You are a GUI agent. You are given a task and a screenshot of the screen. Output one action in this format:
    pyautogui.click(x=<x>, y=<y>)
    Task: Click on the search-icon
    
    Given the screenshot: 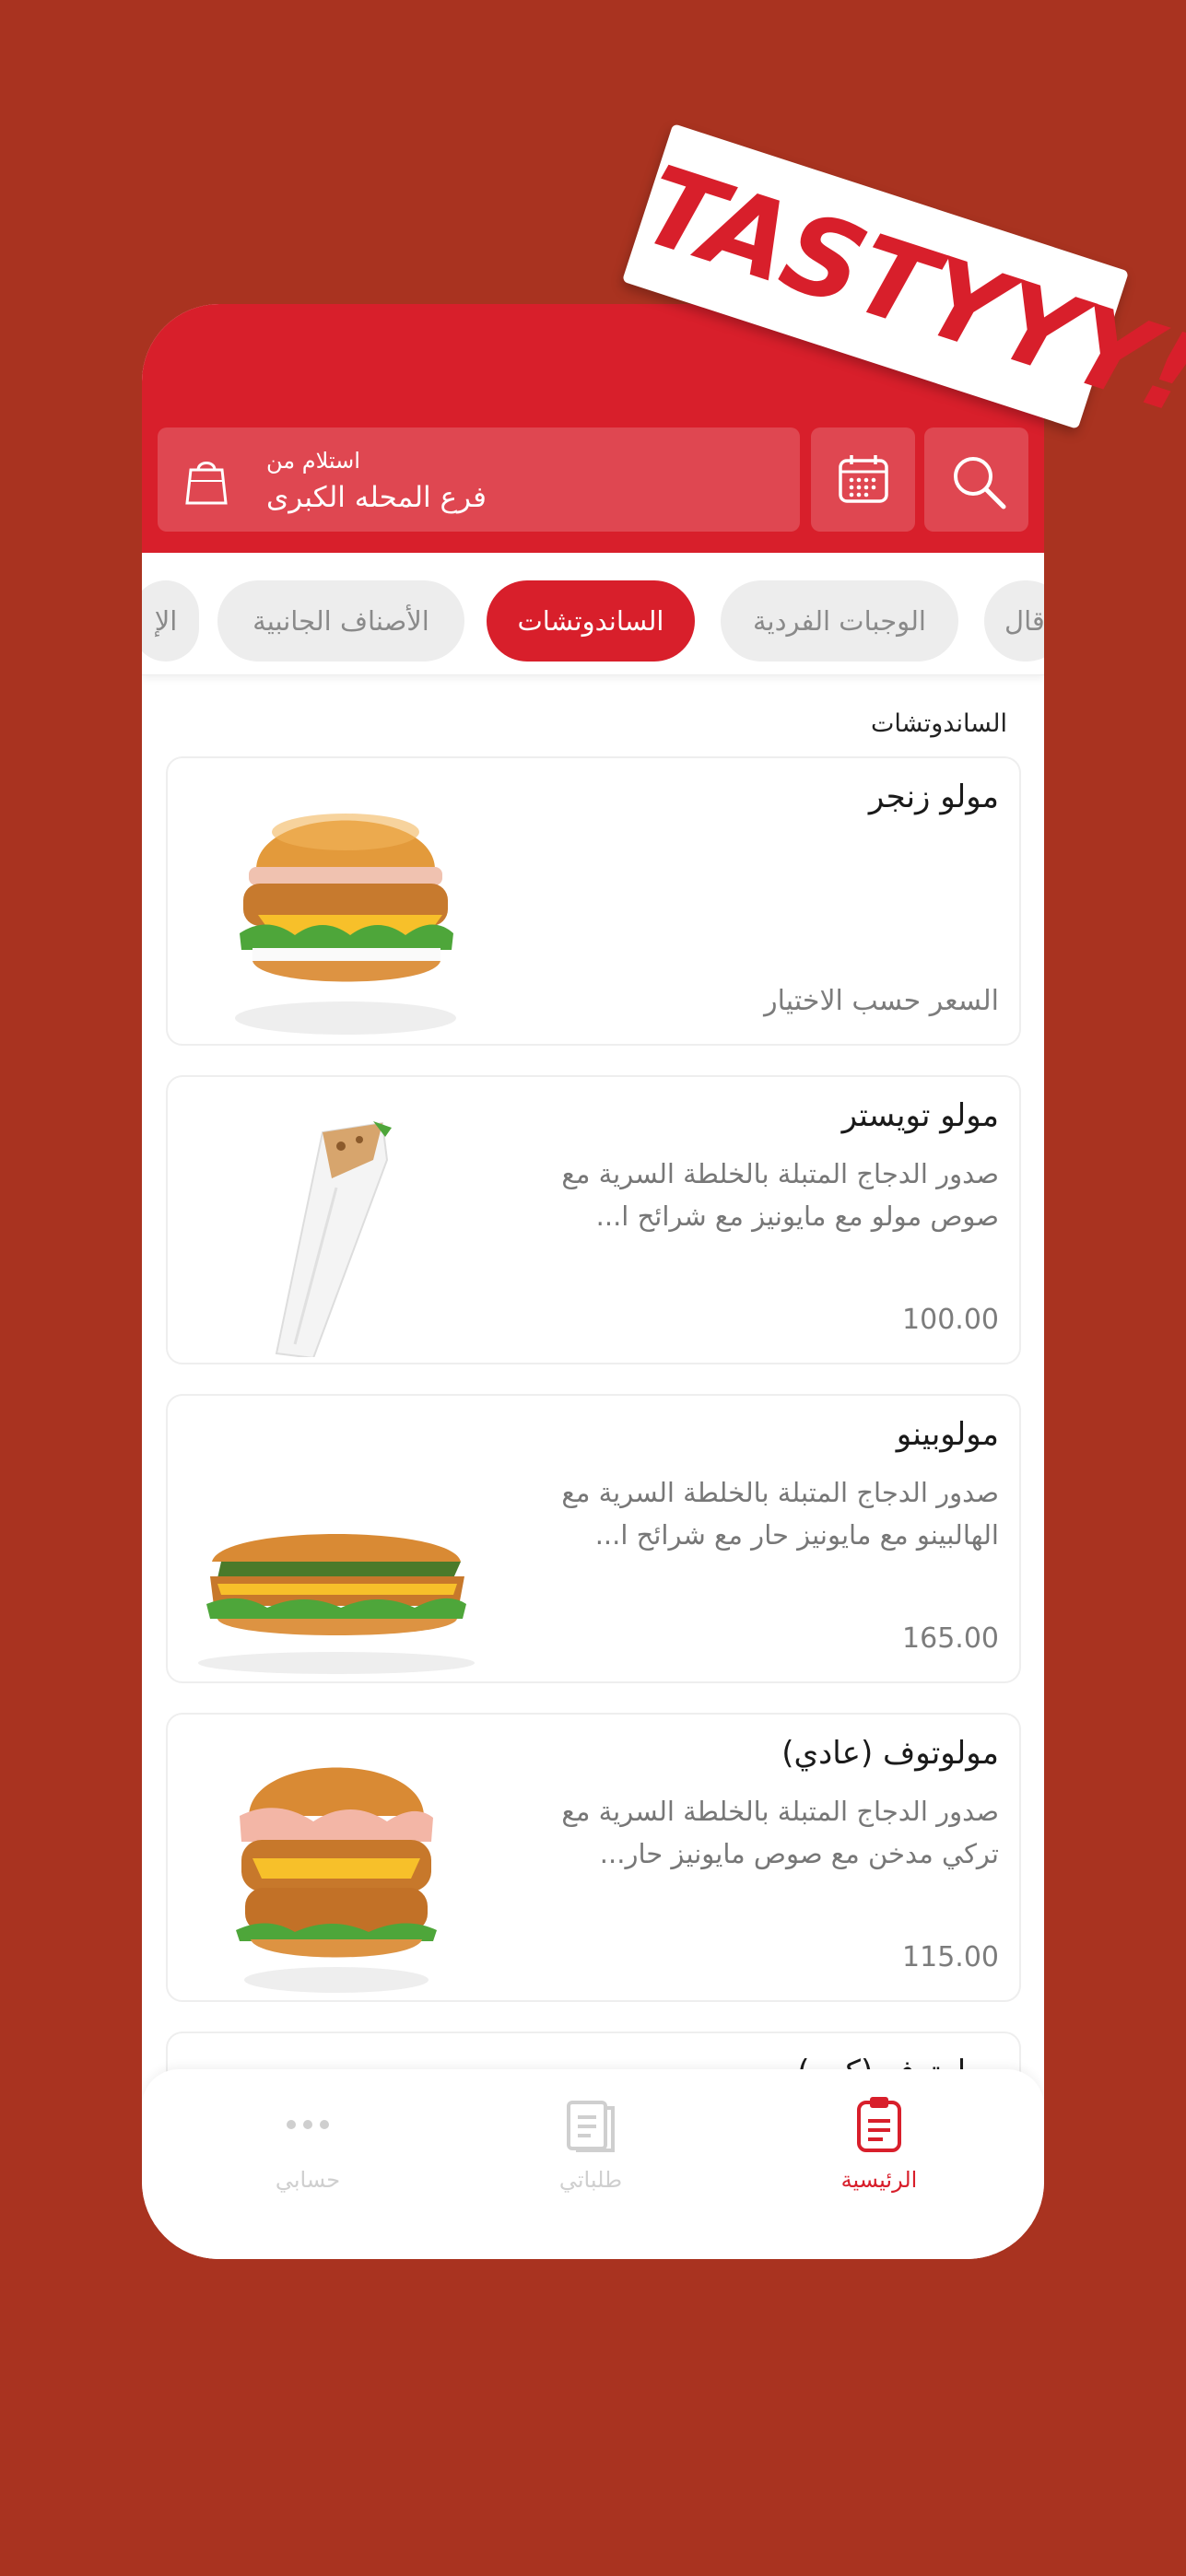 What is the action you would take?
    pyautogui.click(x=980, y=483)
    